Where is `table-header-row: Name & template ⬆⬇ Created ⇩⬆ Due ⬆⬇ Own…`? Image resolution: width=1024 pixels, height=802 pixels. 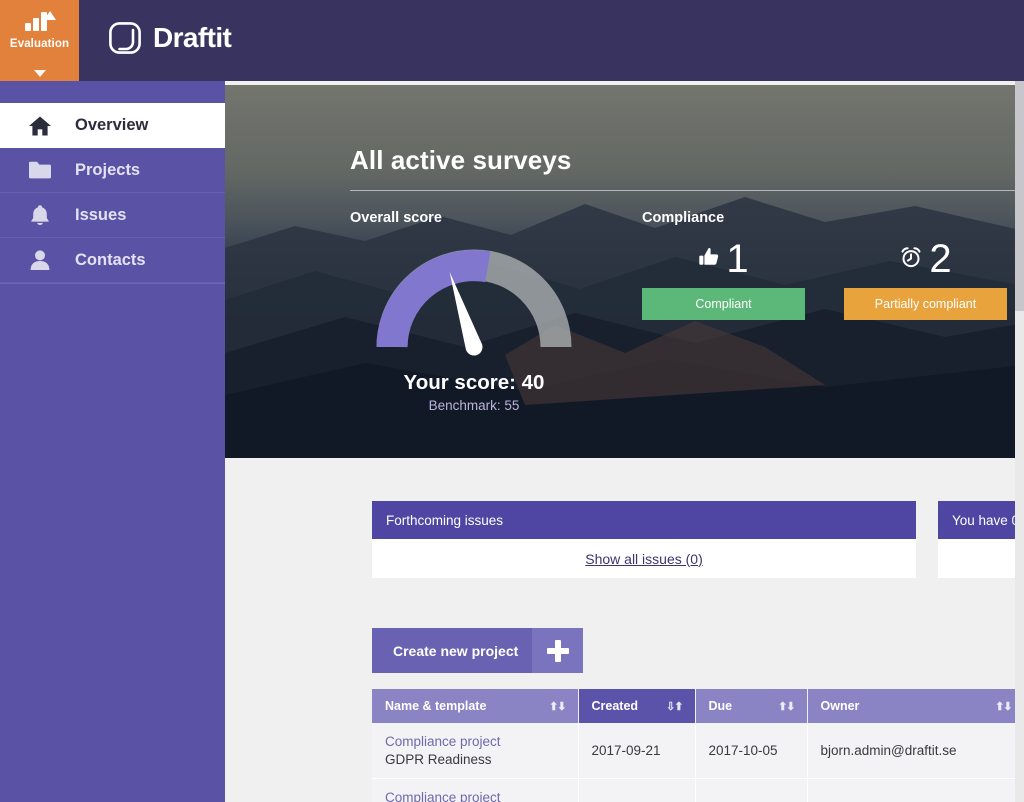
table-header-row: Name & template ⬆⬇ Created ⇩⬆ Due ⬆⬇ Own… is located at coordinates (698, 706).